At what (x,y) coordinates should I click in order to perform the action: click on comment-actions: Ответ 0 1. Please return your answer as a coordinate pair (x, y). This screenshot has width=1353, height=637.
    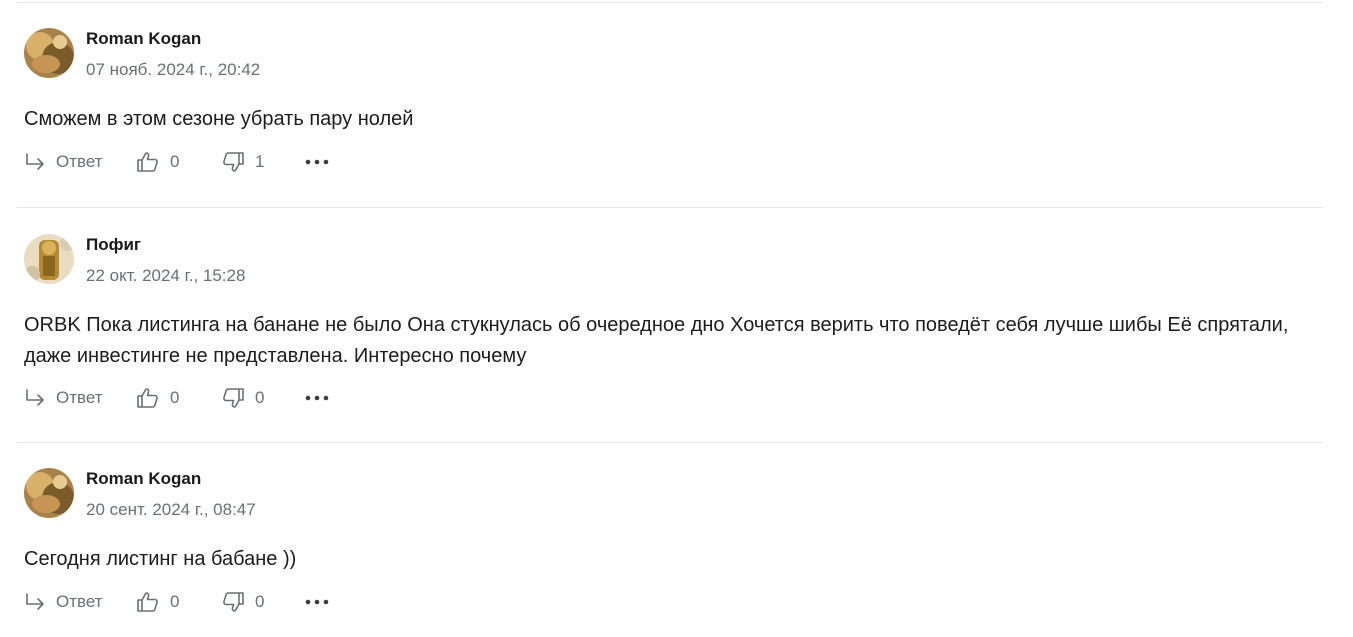
    Looking at the image, I should click on (177, 162).